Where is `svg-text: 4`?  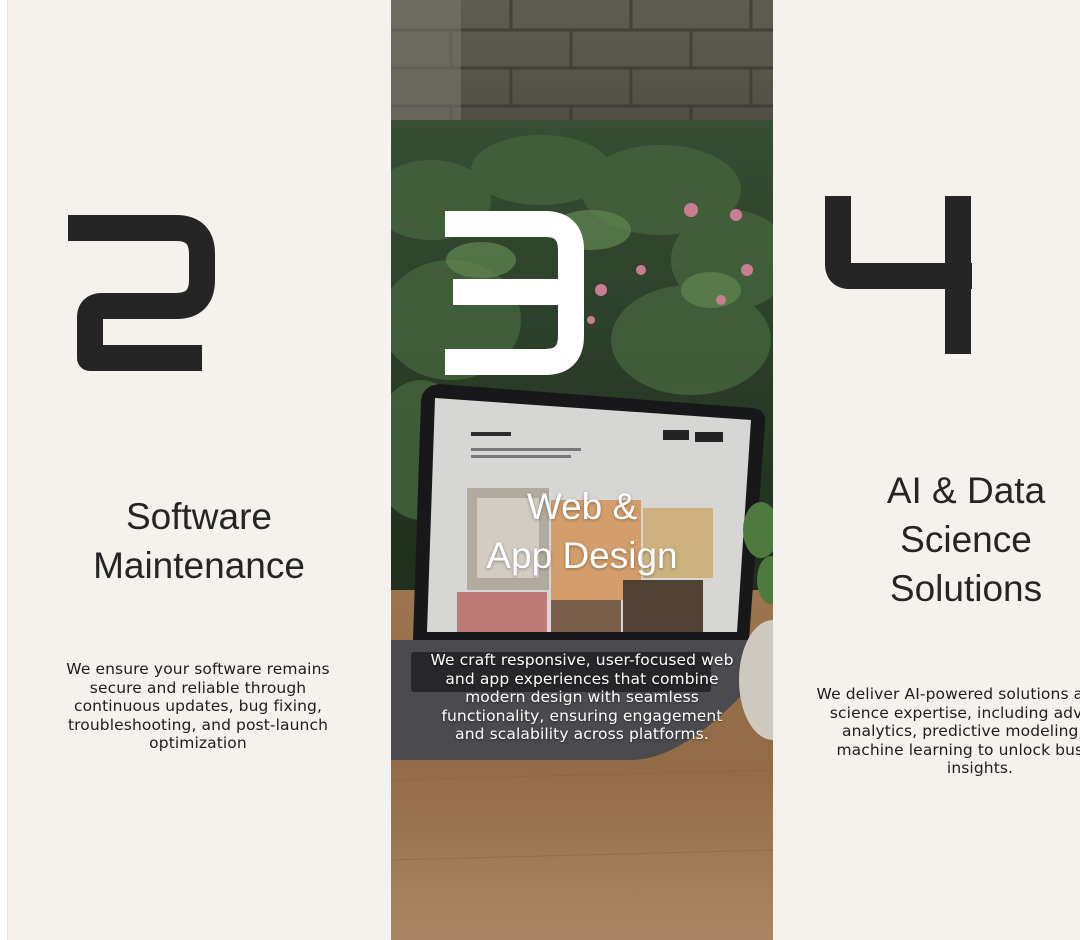 svg-text: 4 is located at coordinates (829, 194).